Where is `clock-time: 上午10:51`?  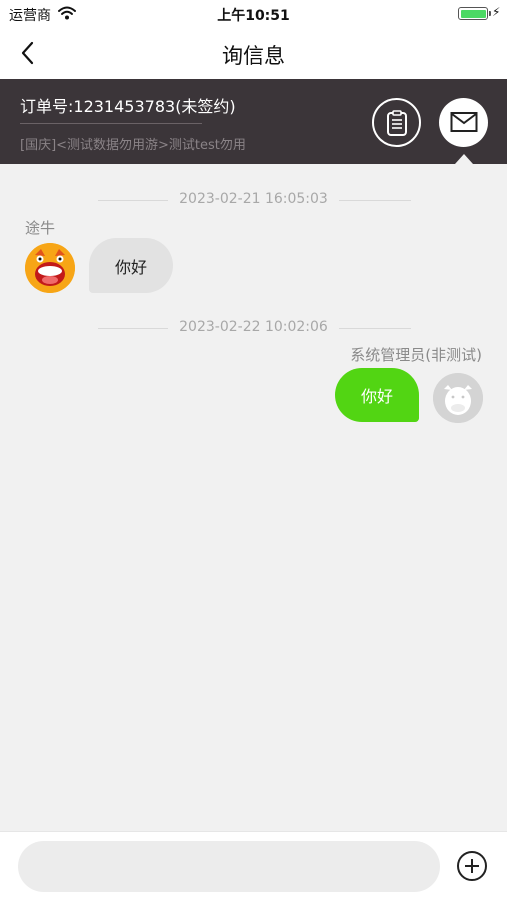
clock-time: 上午10:51 is located at coordinates (253, 16).